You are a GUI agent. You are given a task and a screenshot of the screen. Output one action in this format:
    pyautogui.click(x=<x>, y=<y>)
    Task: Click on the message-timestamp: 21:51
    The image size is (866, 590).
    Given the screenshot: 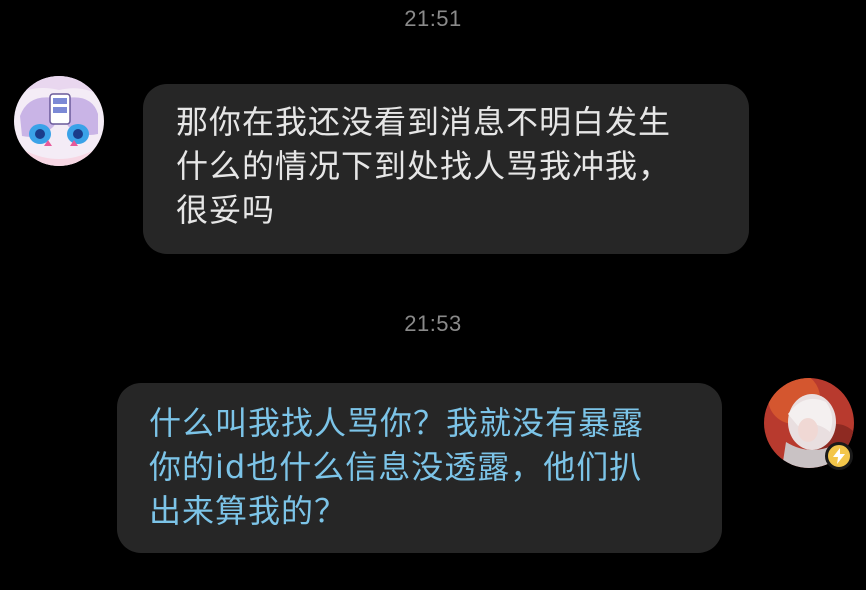 What is the action you would take?
    pyautogui.click(x=433, y=18)
    